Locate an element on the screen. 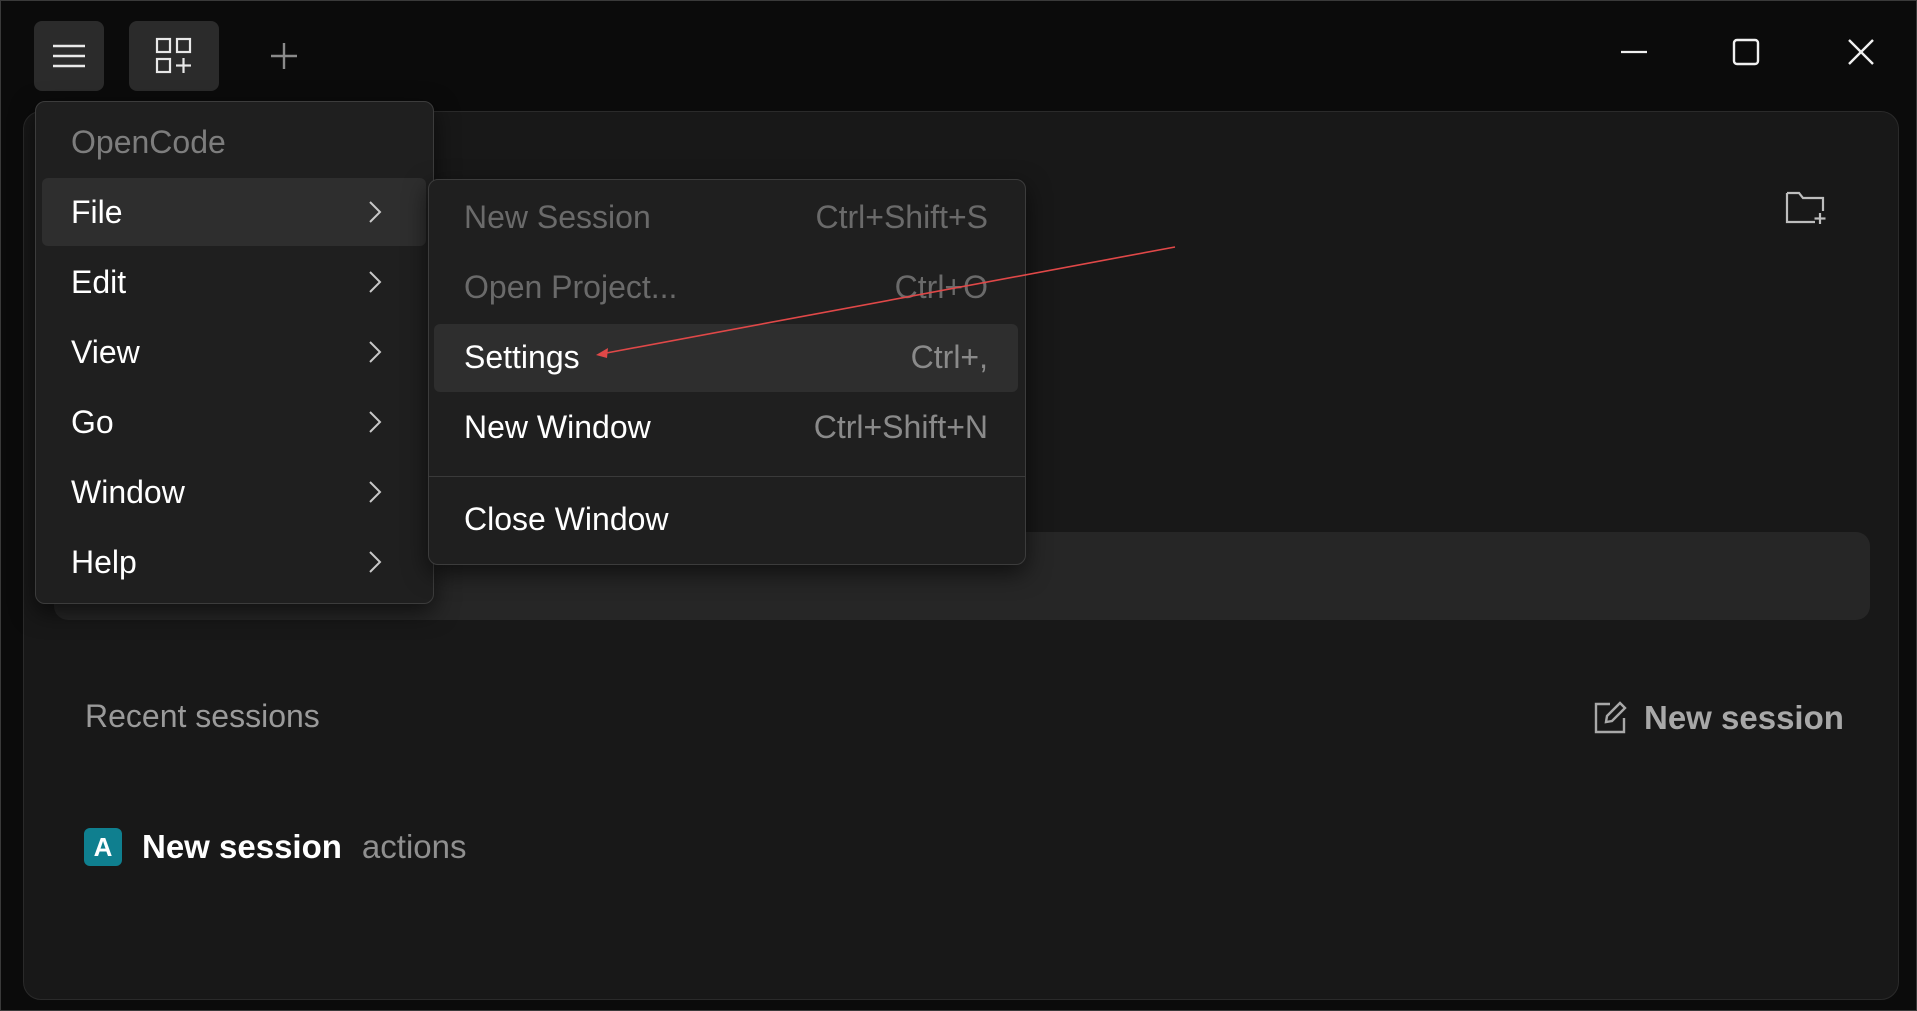 The image size is (1917, 1011). menu-item-view: View is located at coordinates (234, 352).